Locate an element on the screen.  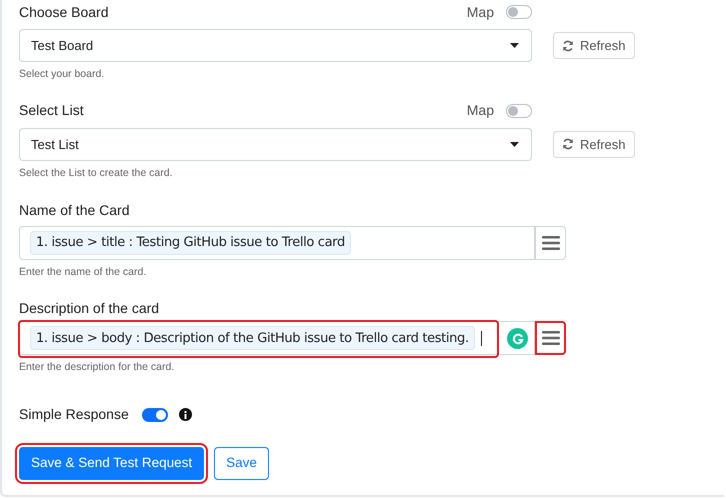
field-label: Choose Board is located at coordinates (64, 12).